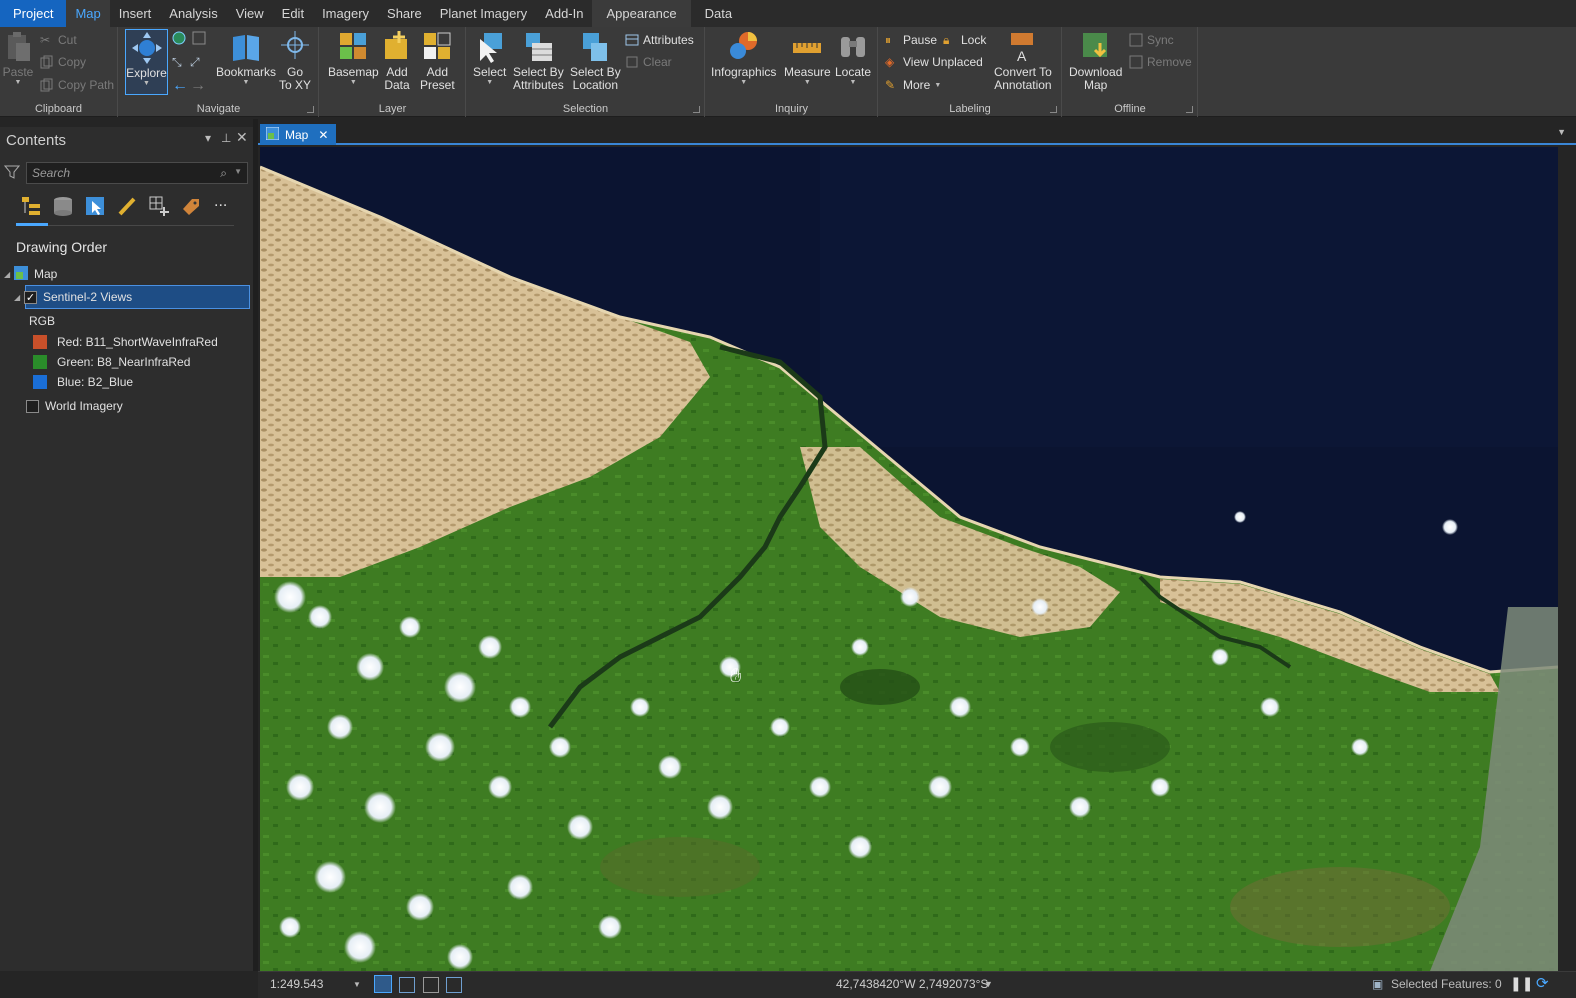 This screenshot has width=1576, height=998. I want to click on drawing-order-heading: Drawing Order, so click(62, 247).